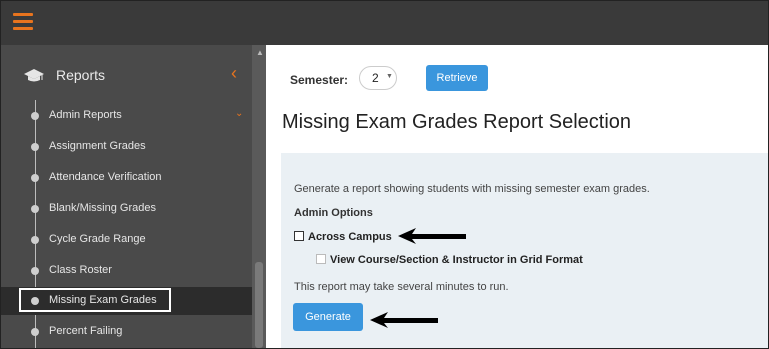 The width and height of the screenshot is (769, 349). What do you see at coordinates (85, 115) in the screenshot?
I see `sidebar-item-label: Admin Reports` at bounding box center [85, 115].